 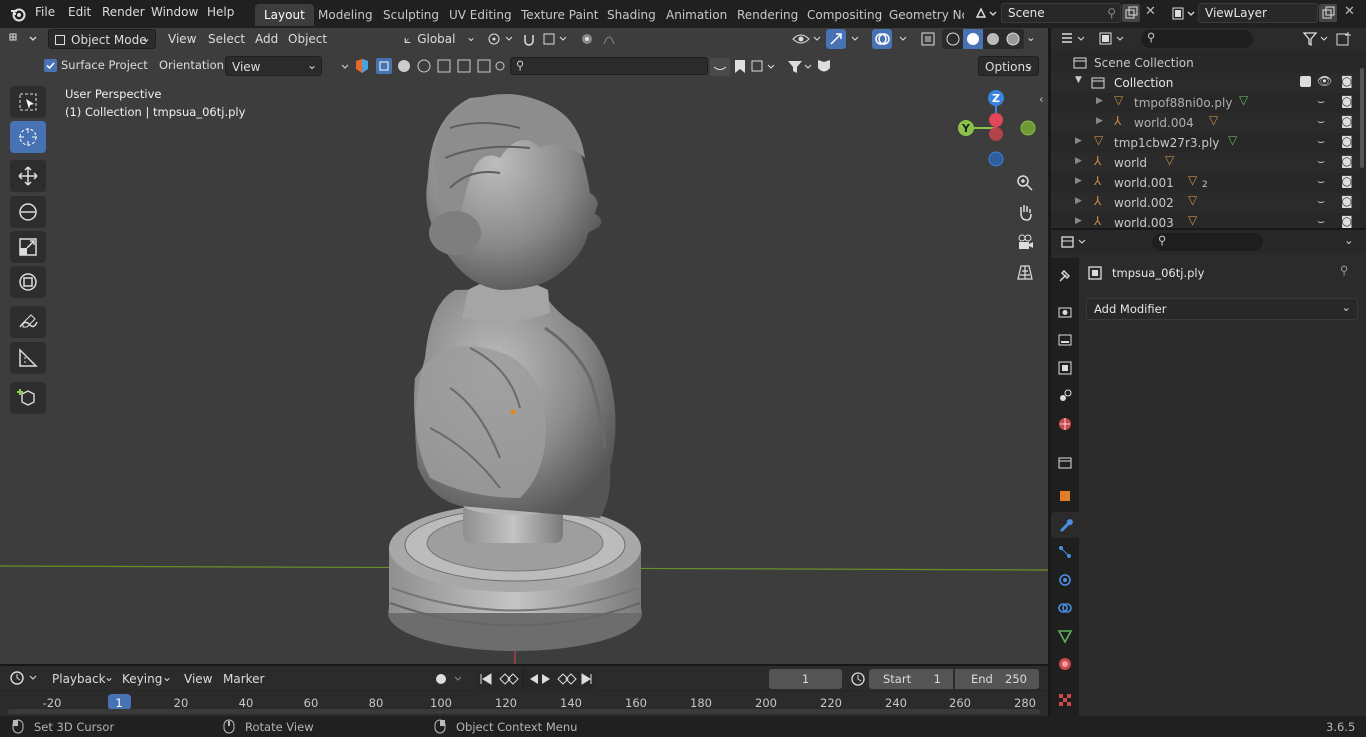 What do you see at coordinates (28, 322) in the screenshot?
I see `annotate-tool` at bounding box center [28, 322].